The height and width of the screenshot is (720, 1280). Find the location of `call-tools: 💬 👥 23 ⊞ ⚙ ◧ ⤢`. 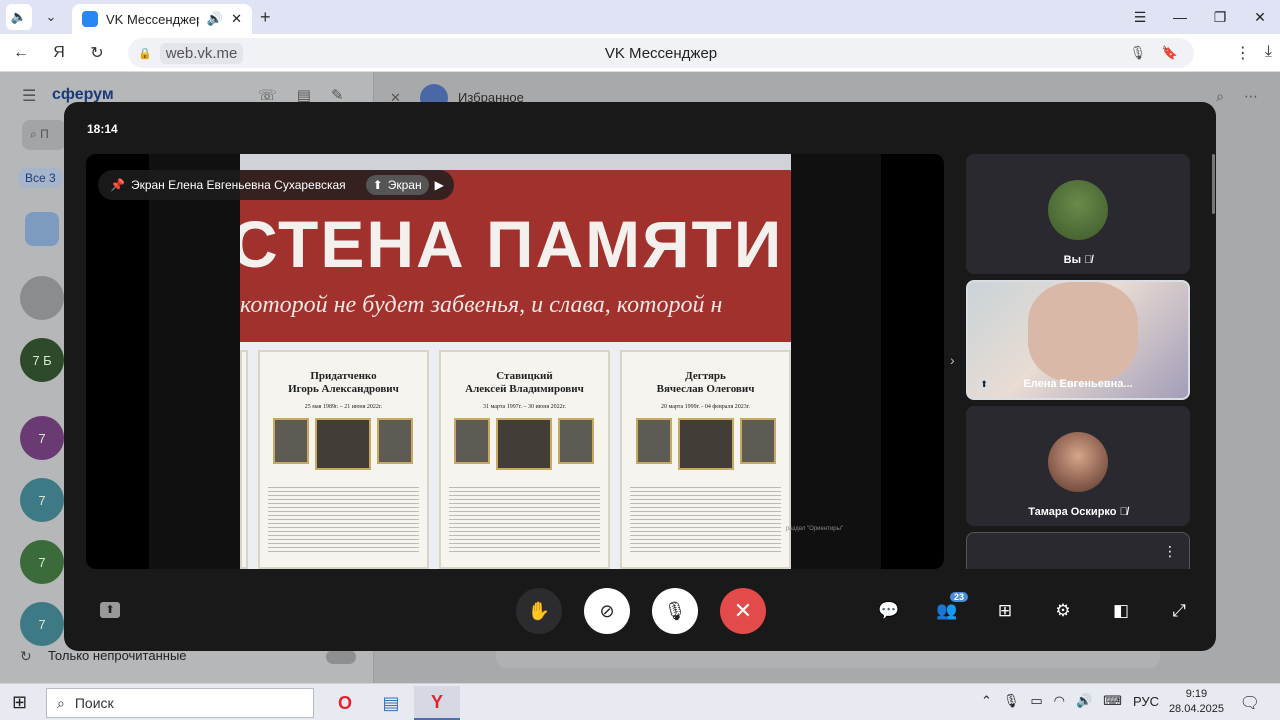

call-tools: 💬 👥 23 ⊞ ⚙ ◧ ⤢ is located at coordinates (1034, 609).